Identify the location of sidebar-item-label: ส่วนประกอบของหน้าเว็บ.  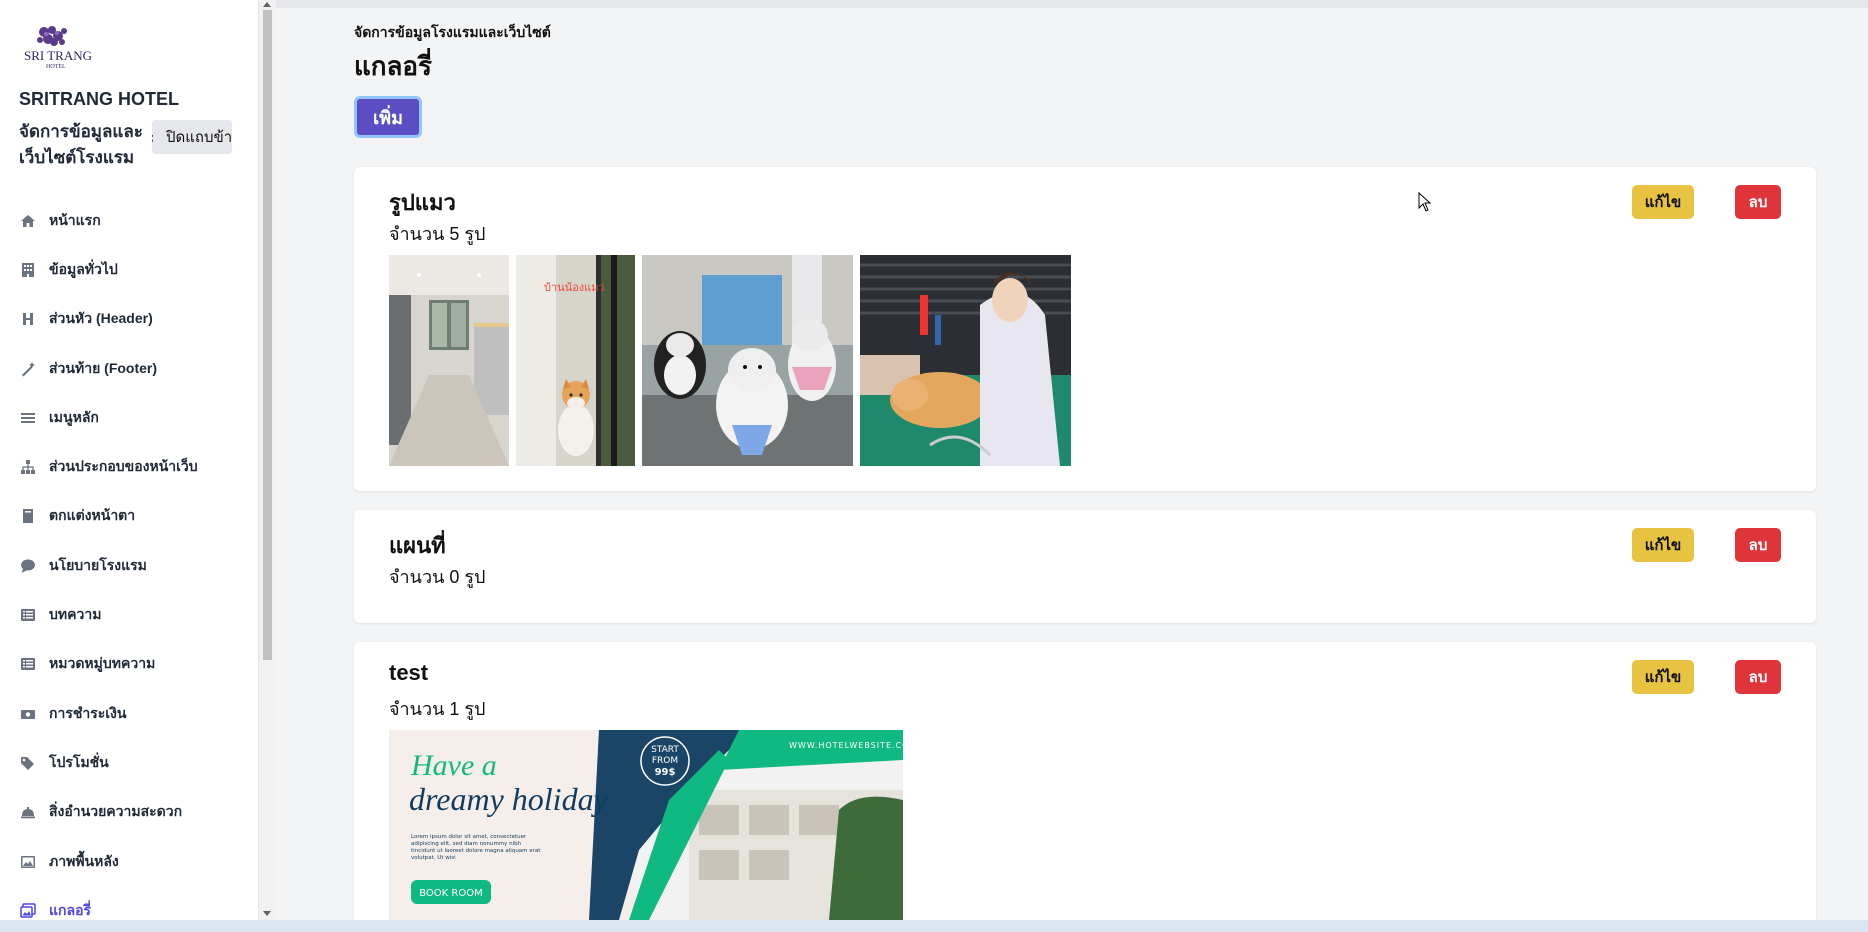
(123, 466).